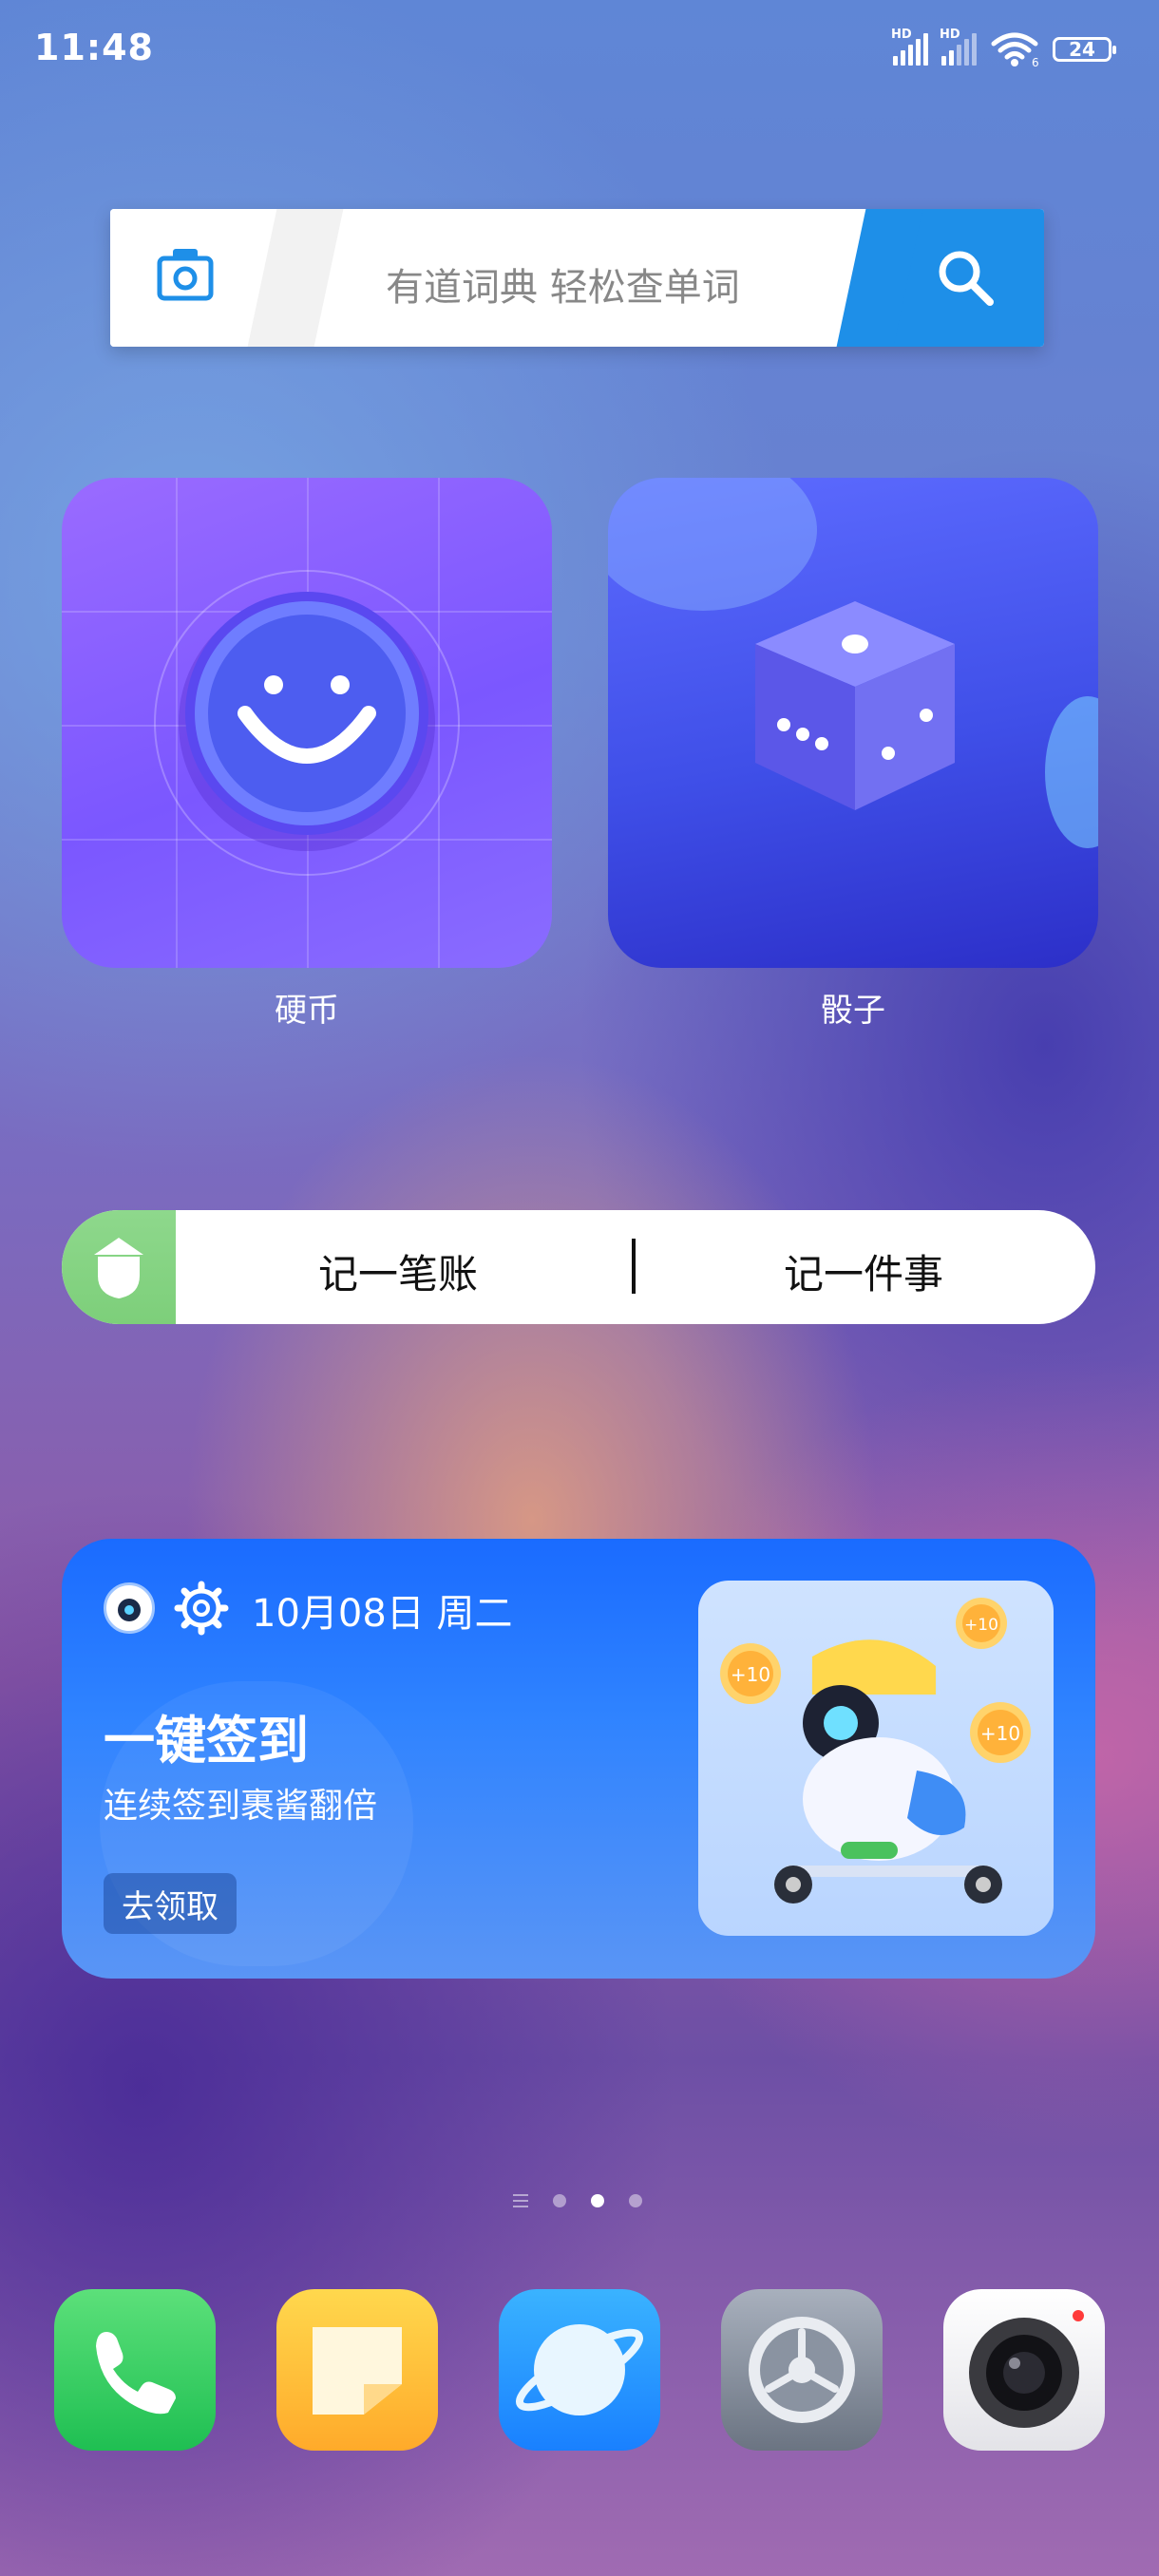 The height and width of the screenshot is (2576, 1159). I want to click on status-time: 11:48, so click(94, 47).